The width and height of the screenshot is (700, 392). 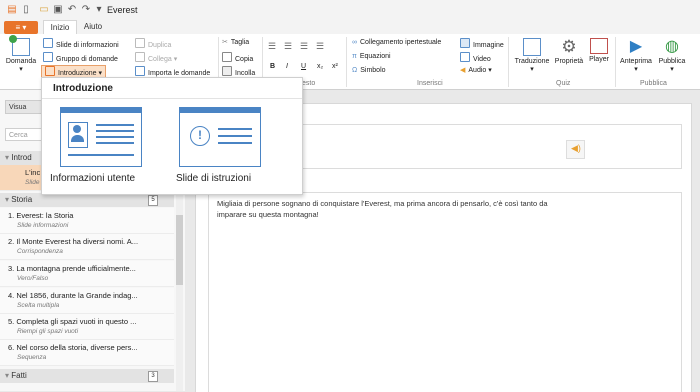 I want to click on italic-button: I, so click(x=287, y=67).